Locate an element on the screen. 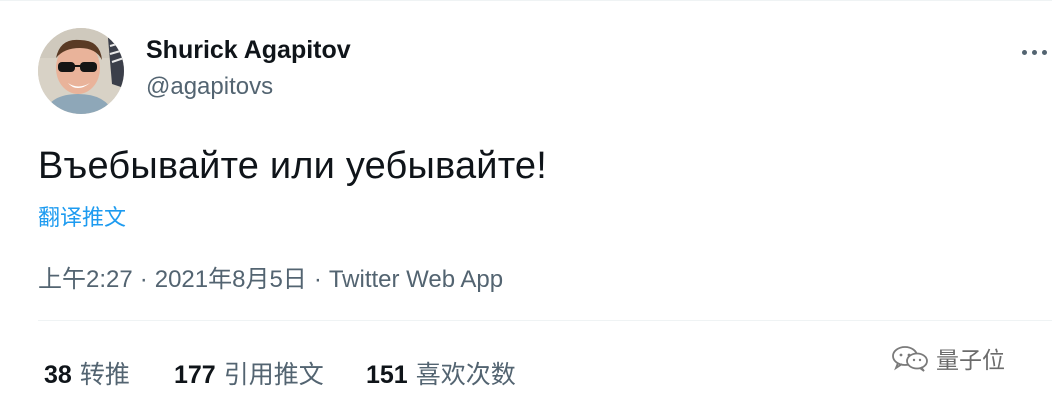 The width and height of the screenshot is (1052, 404). tweet-meta: 上午2:27 · 2021年8月5日 · Twitter Web App is located at coordinates (270, 276).